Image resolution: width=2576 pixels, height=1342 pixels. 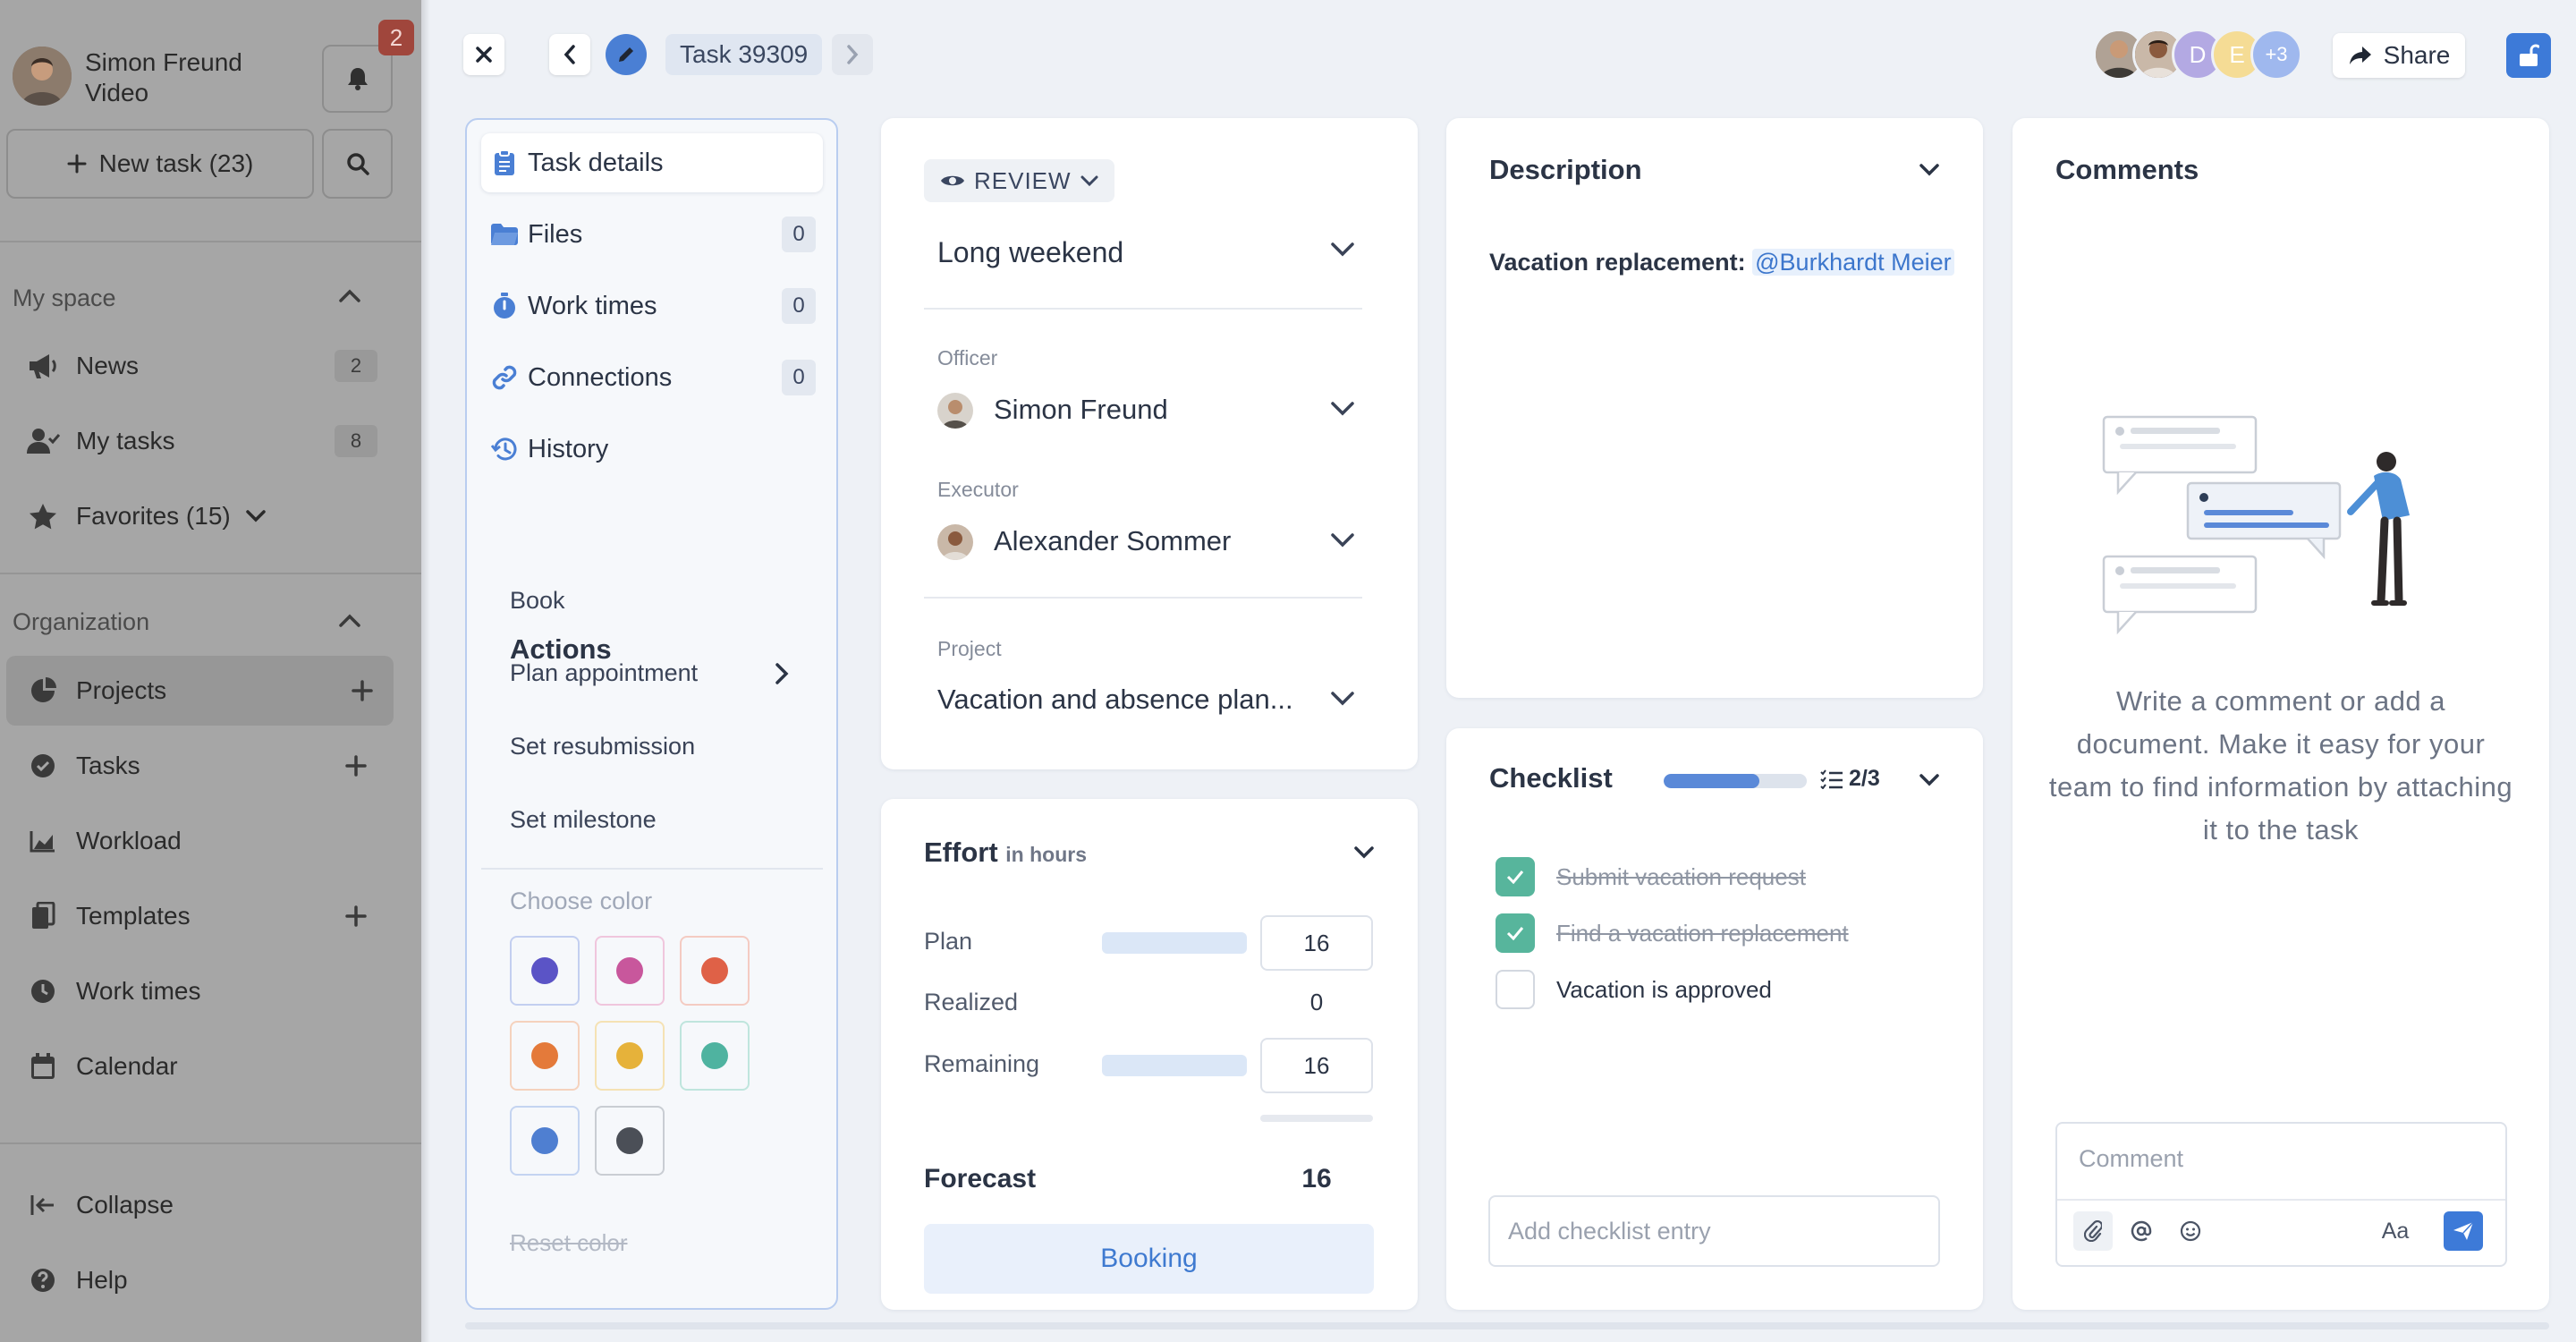 I want to click on send-button, so click(x=2463, y=1231).